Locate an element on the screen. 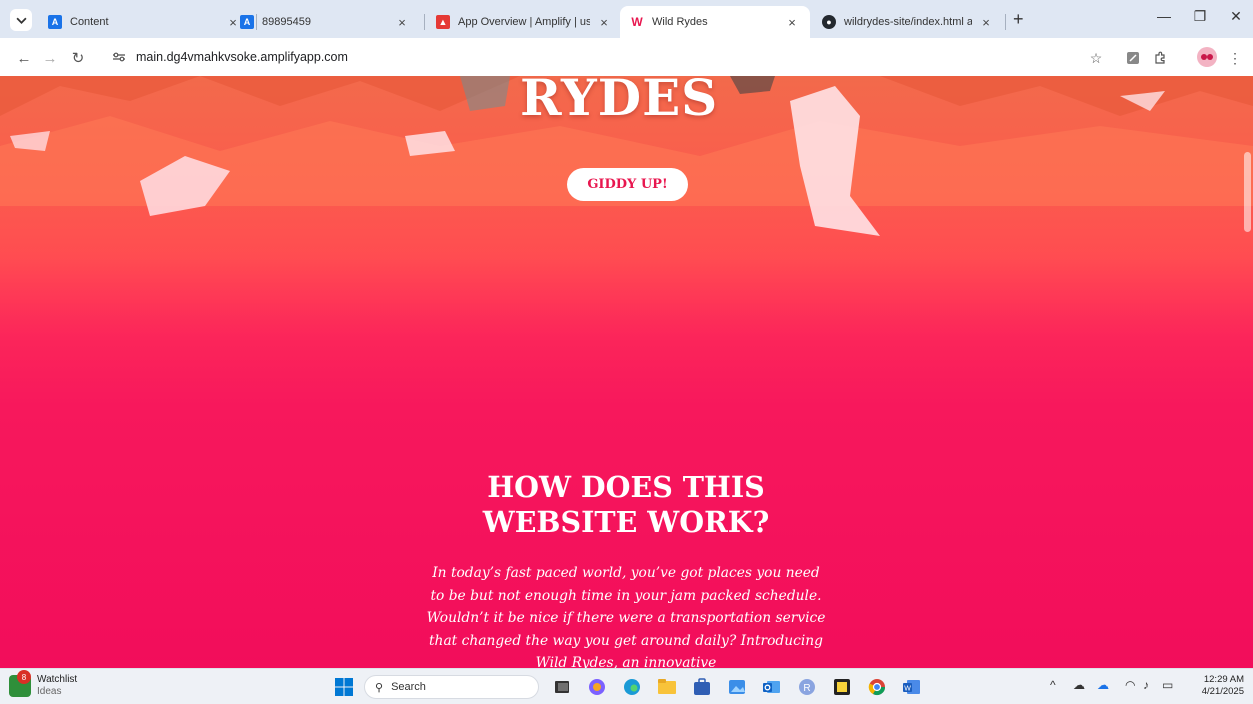 The width and height of the screenshot is (1253, 704). watchlist-widget: 8 Watchlist Ideas is located at coordinates (43, 684).